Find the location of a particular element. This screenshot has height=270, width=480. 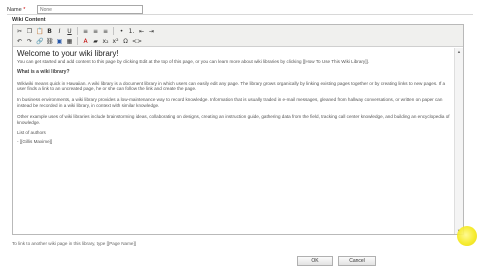

italic-icon: I is located at coordinates (59, 31).